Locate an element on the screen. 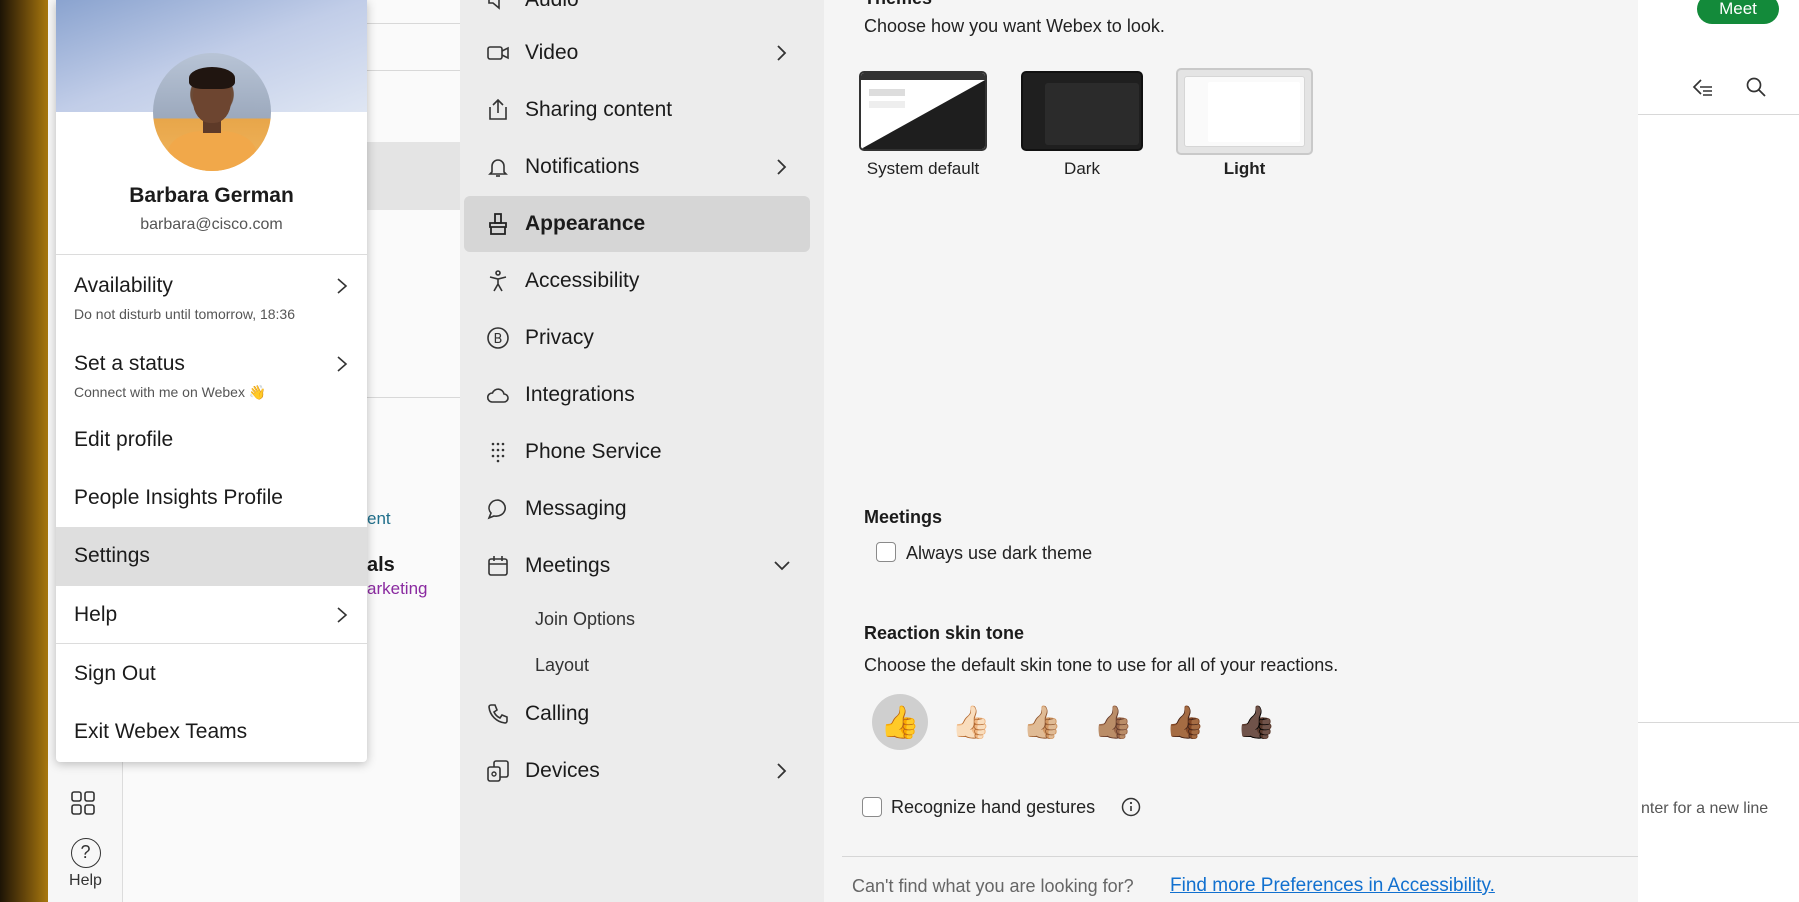  system-default-theme-preview is located at coordinates (923, 111).